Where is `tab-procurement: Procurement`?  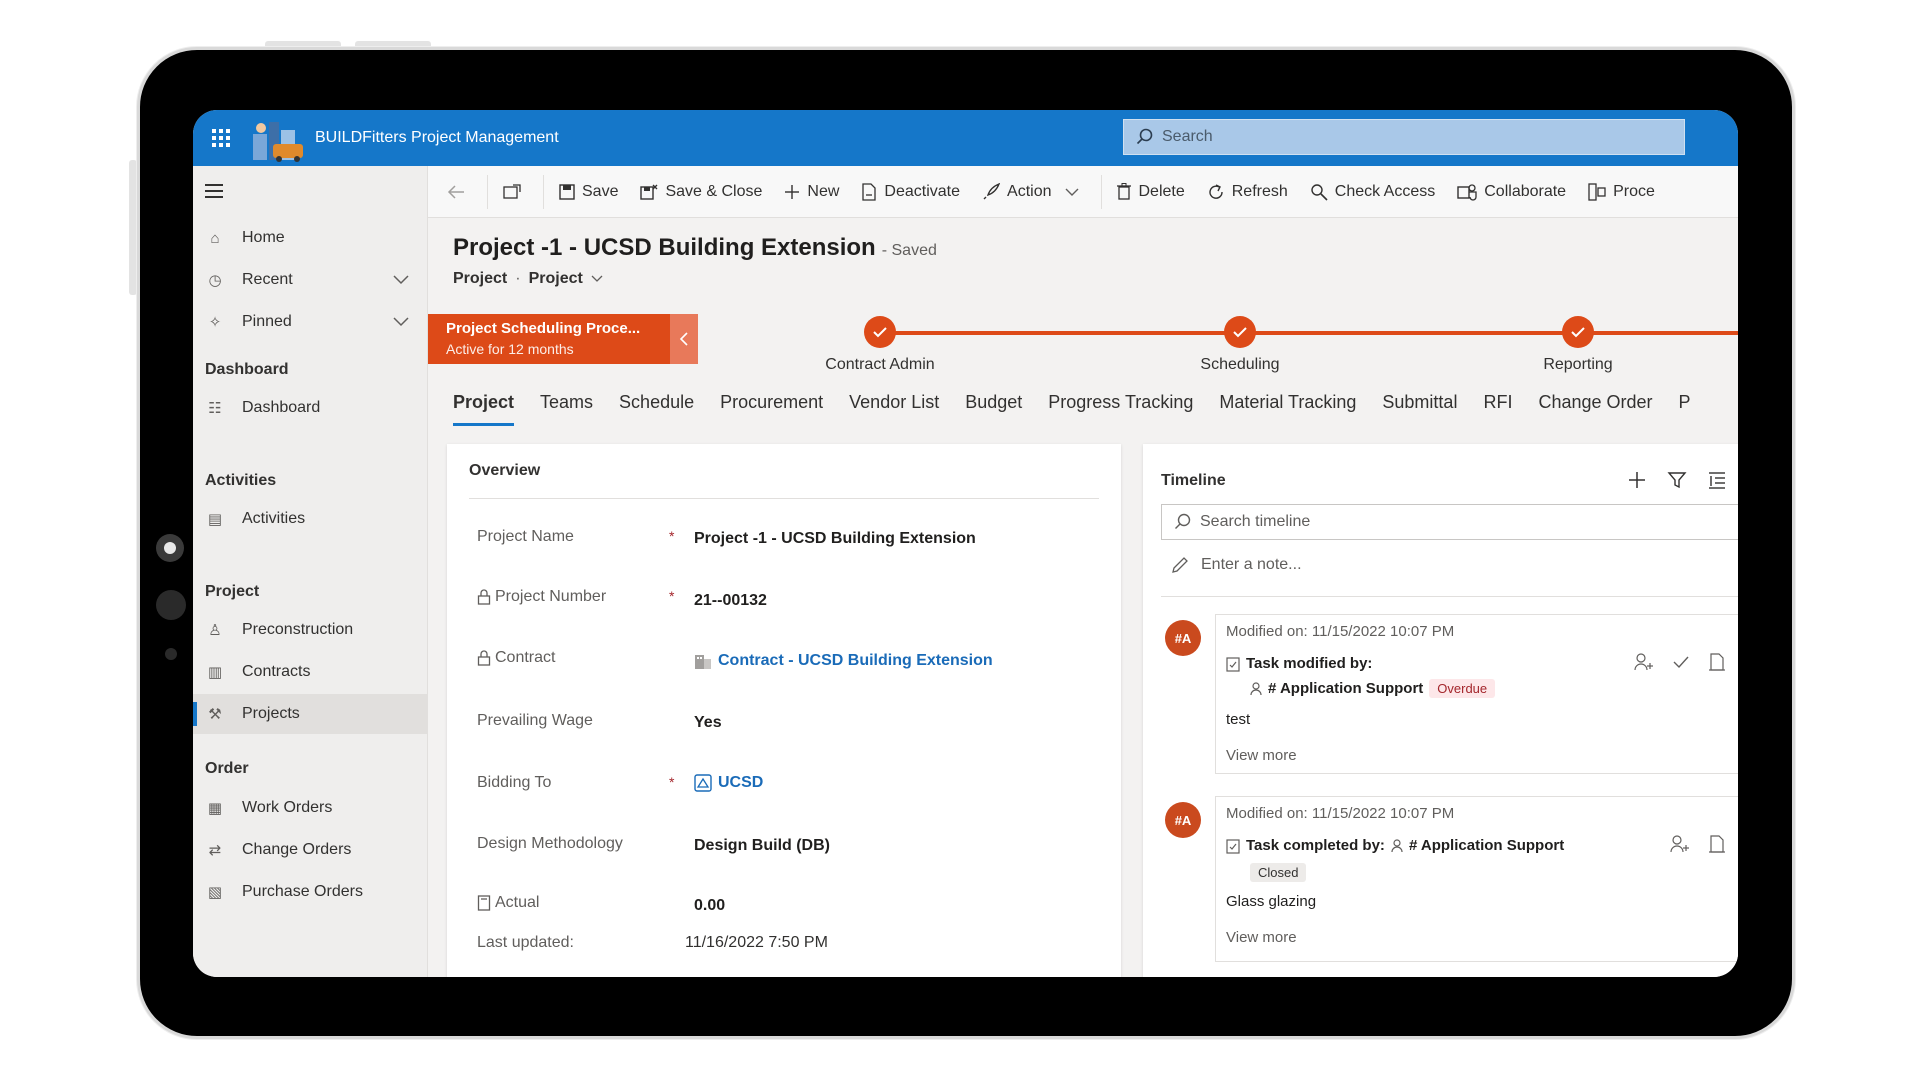
tab-procurement: Procurement is located at coordinates (771, 402).